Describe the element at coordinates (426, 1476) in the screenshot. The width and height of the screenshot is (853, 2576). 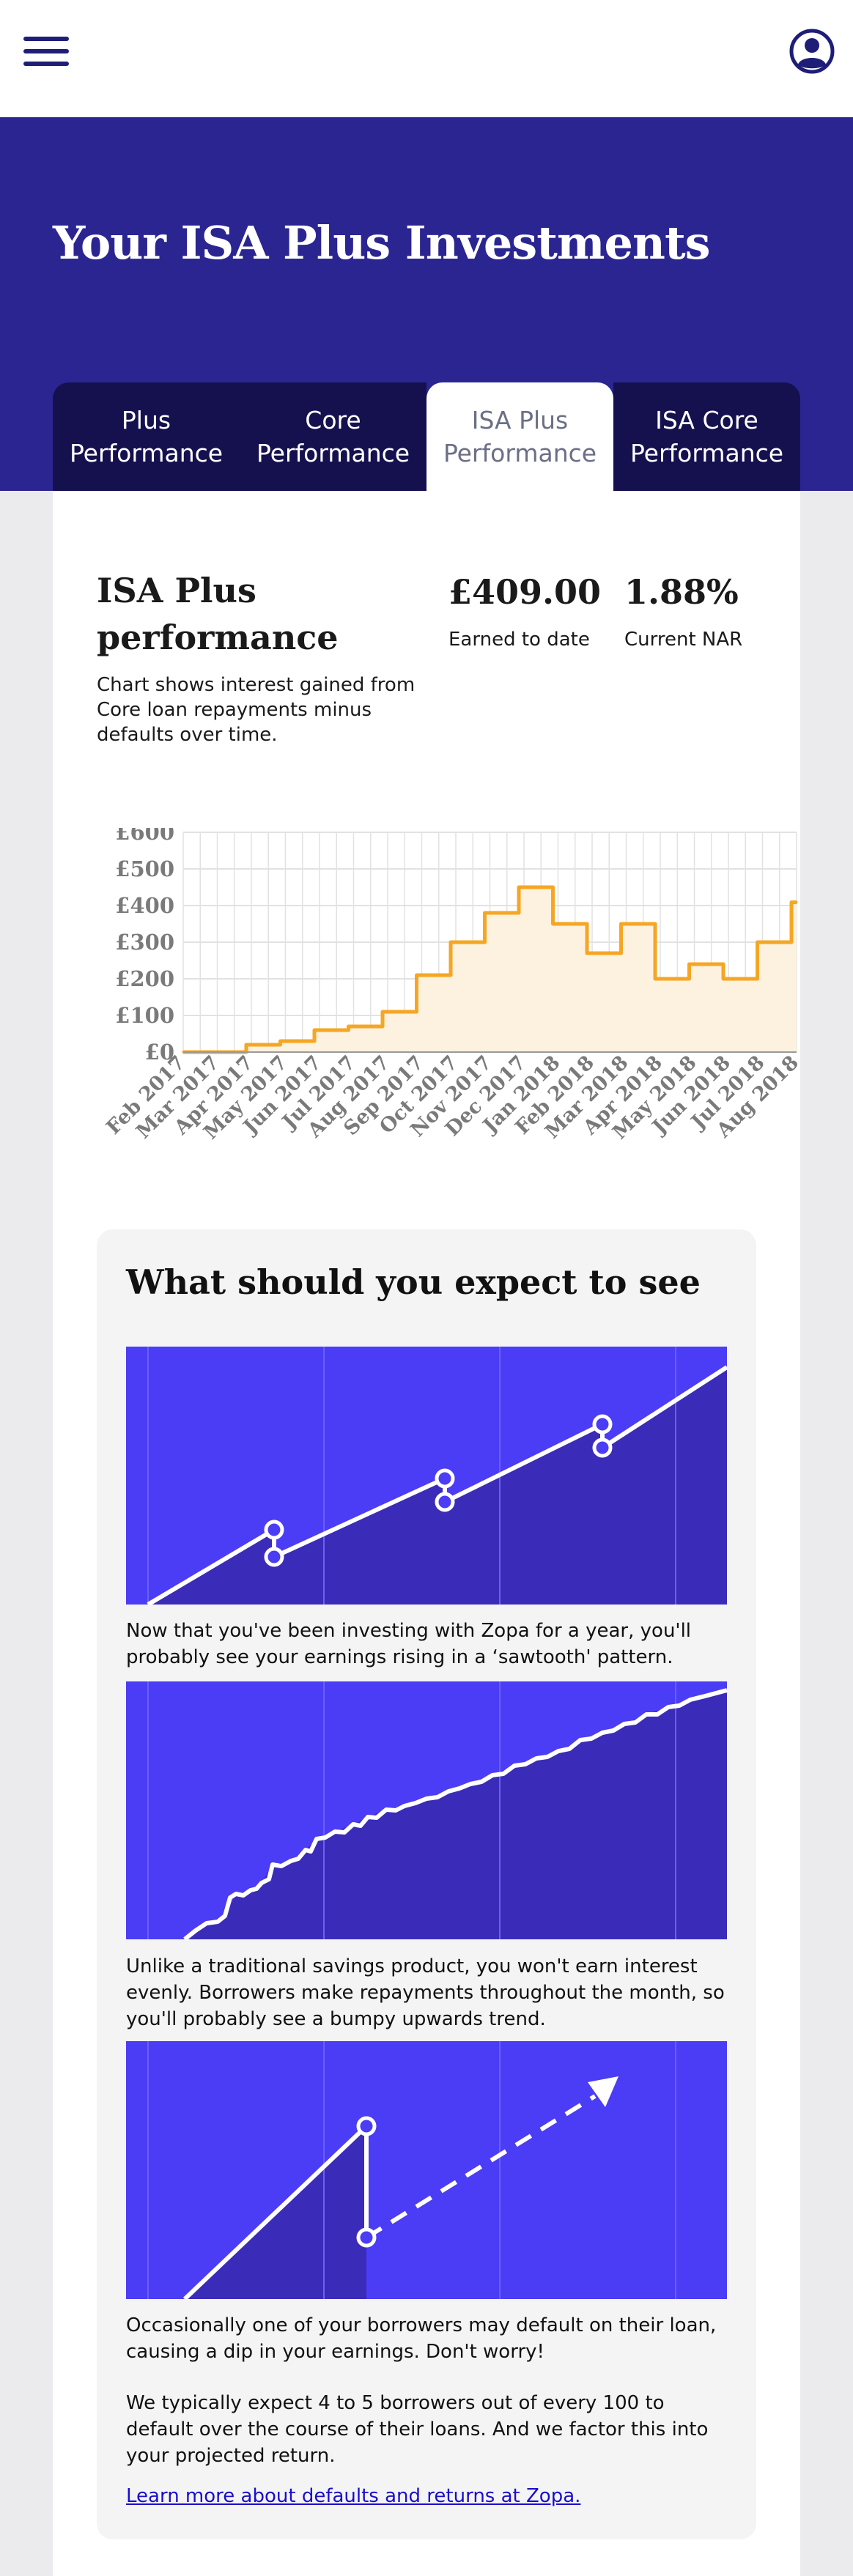
I see `sawtooth-illustration` at that location.